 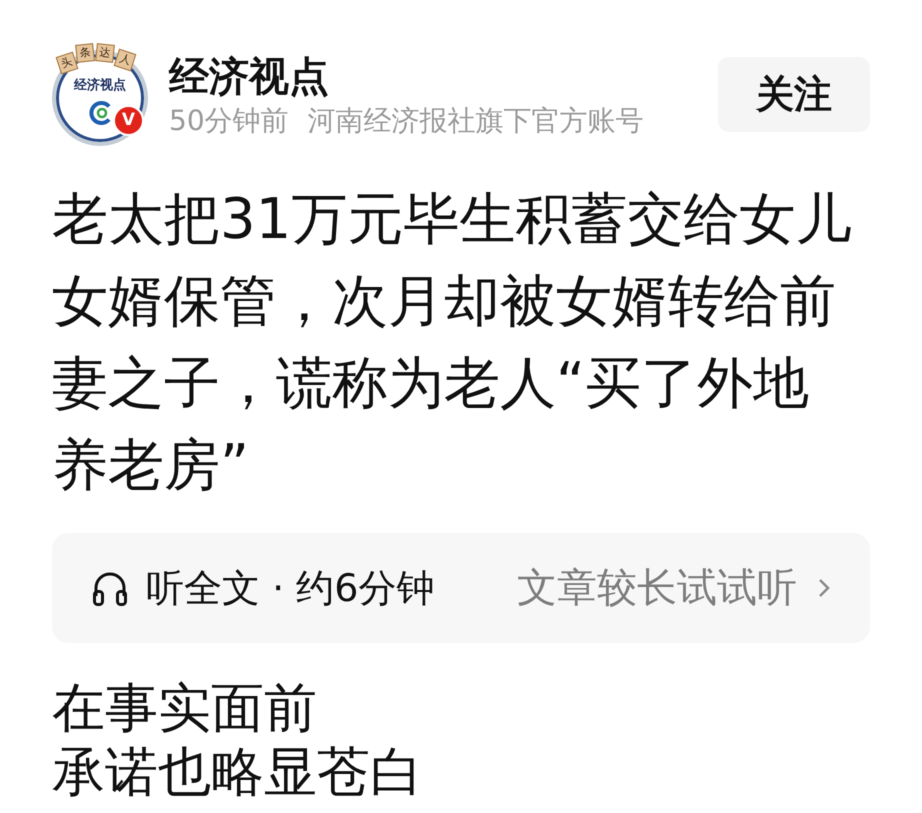 I want to click on banner-tile: 达, so click(x=105, y=53).